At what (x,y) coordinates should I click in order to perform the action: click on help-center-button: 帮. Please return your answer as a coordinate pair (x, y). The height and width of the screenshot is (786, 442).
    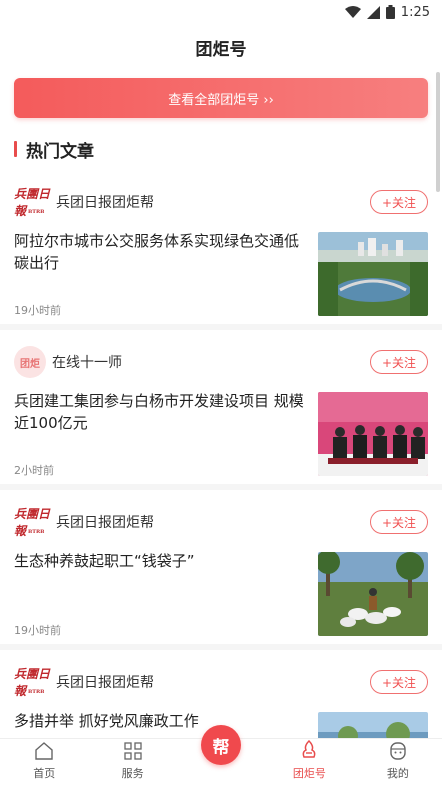
    Looking at the image, I should click on (221, 745).